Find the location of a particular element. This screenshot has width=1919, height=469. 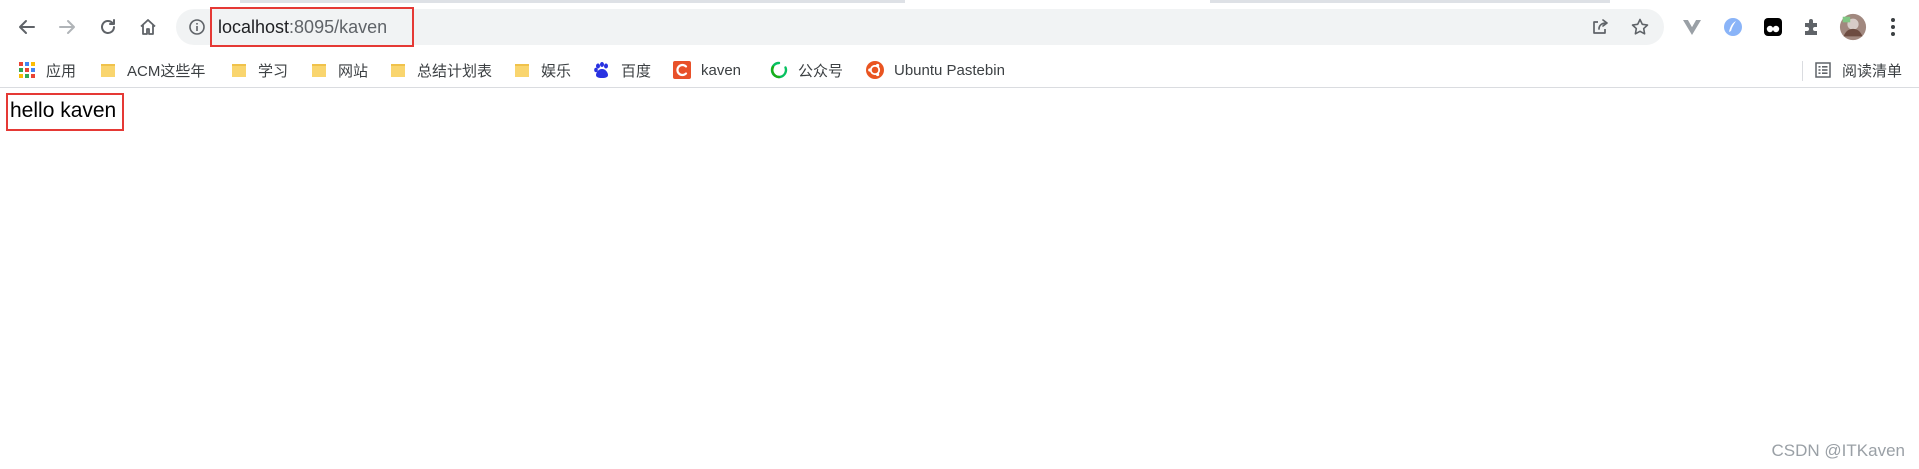

profile-avatar is located at coordinates (1853, 27).